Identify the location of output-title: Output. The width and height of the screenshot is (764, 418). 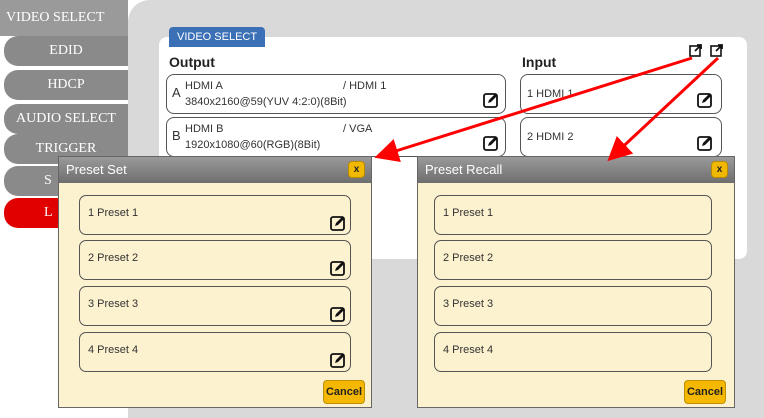
(192, 62).